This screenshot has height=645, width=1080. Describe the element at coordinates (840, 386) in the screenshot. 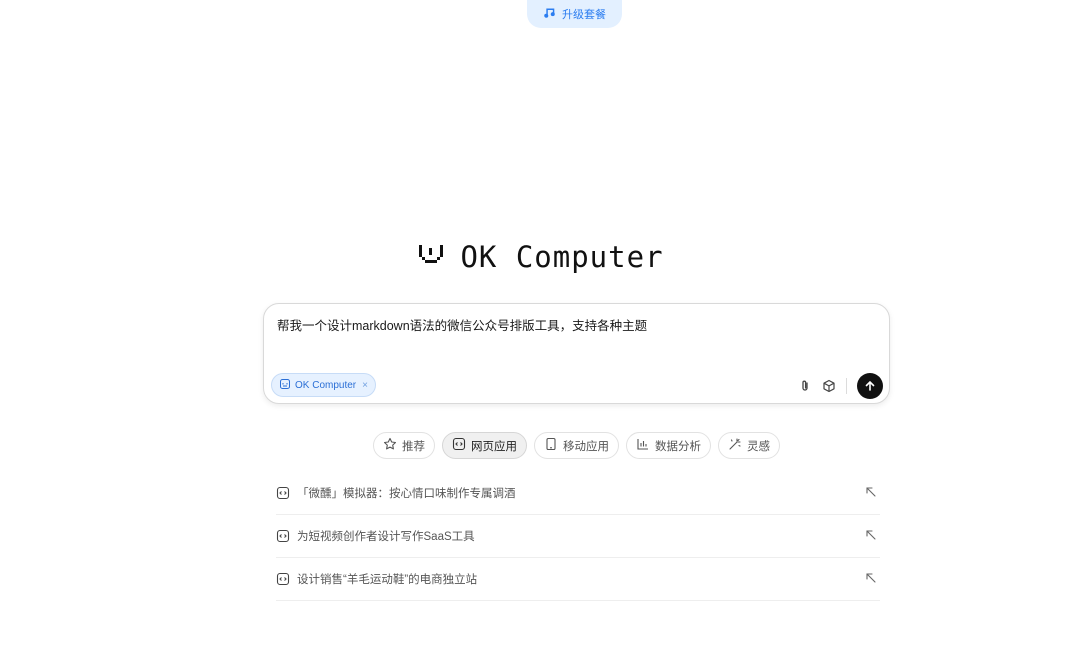

I see `composer-tools` at that location.